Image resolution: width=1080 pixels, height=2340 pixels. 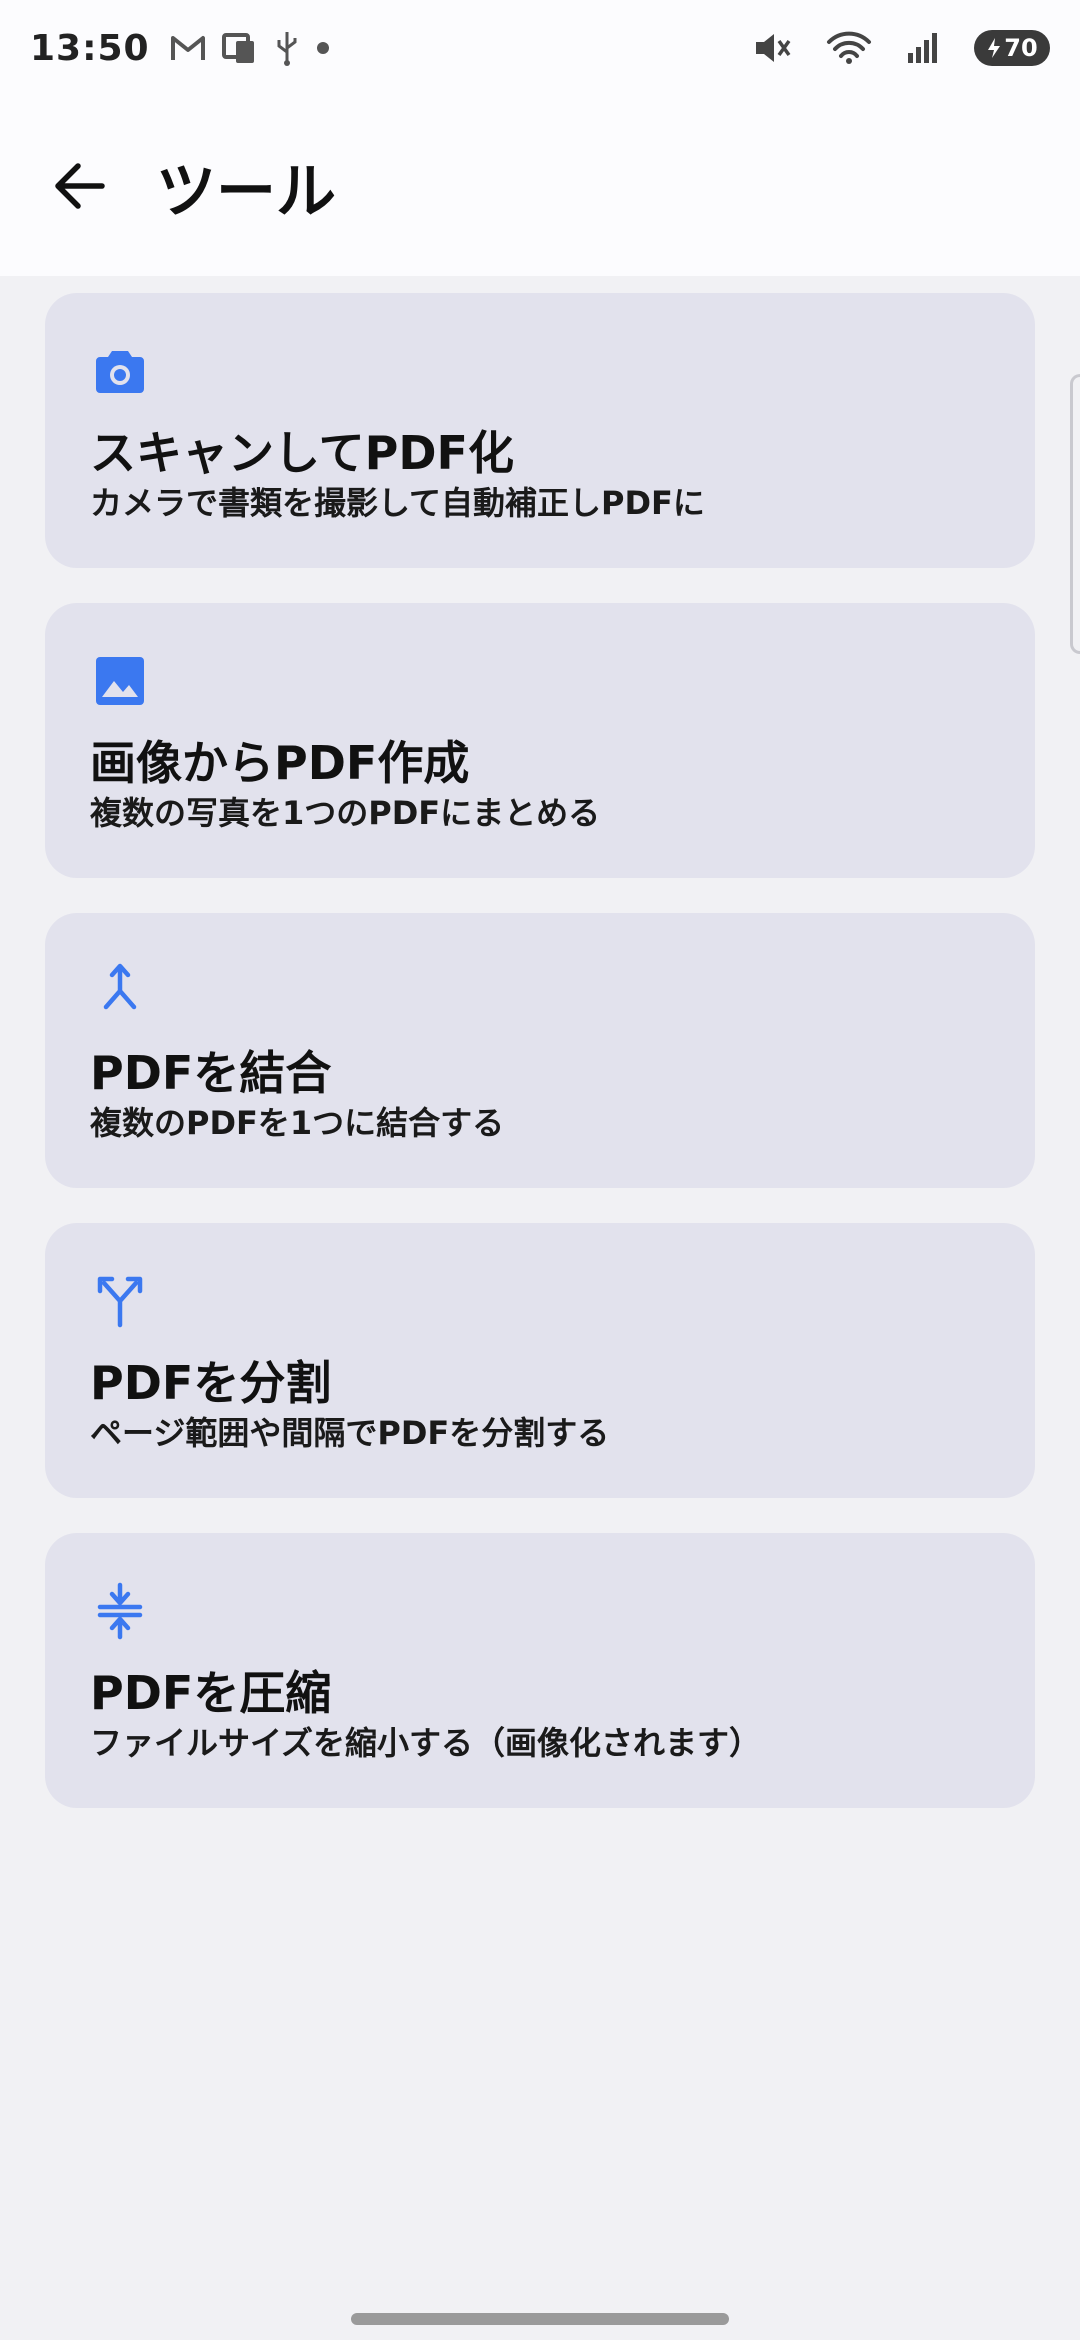 I want to click on app-bar: ツール, so click(x=540, y=186).